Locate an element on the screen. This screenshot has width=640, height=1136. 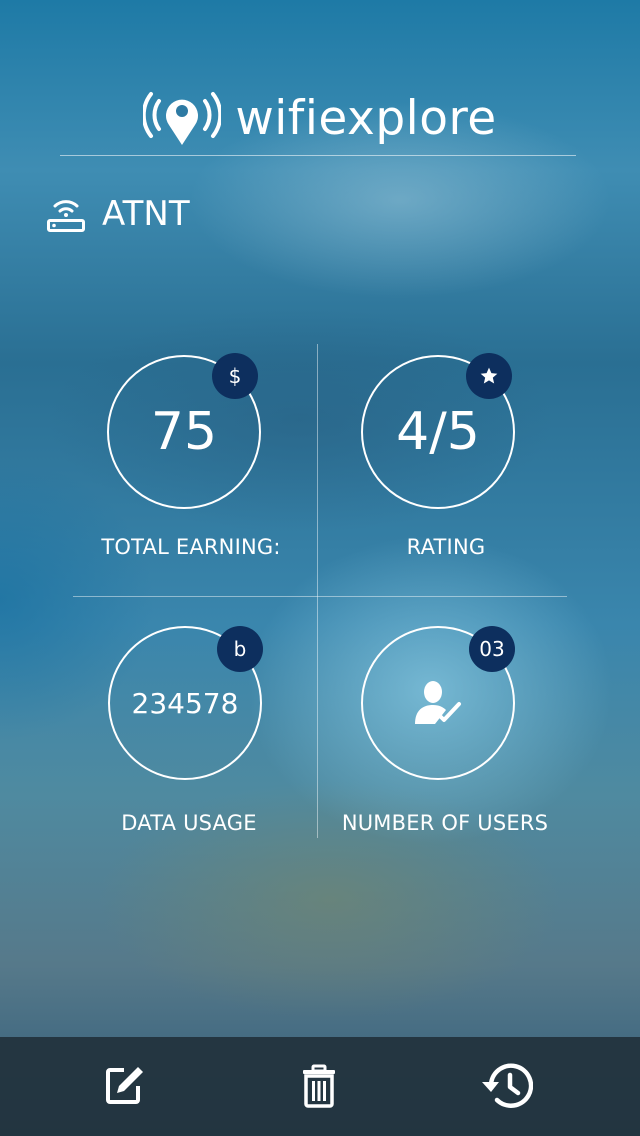
rating-value: 4/5 is located at coordinates (438, 432).